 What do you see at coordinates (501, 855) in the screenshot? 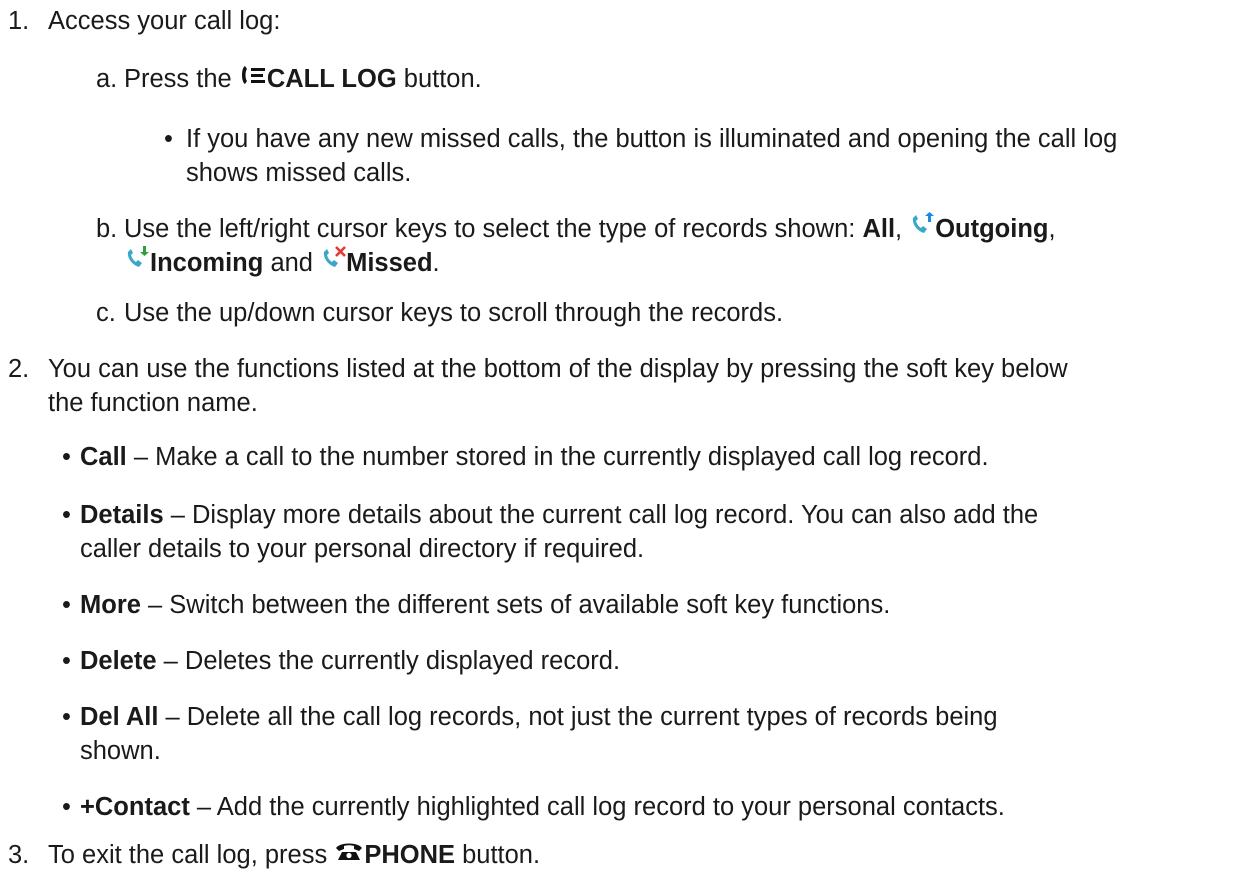
I see `step-3-post: button.` at bounding box center [501, 855].